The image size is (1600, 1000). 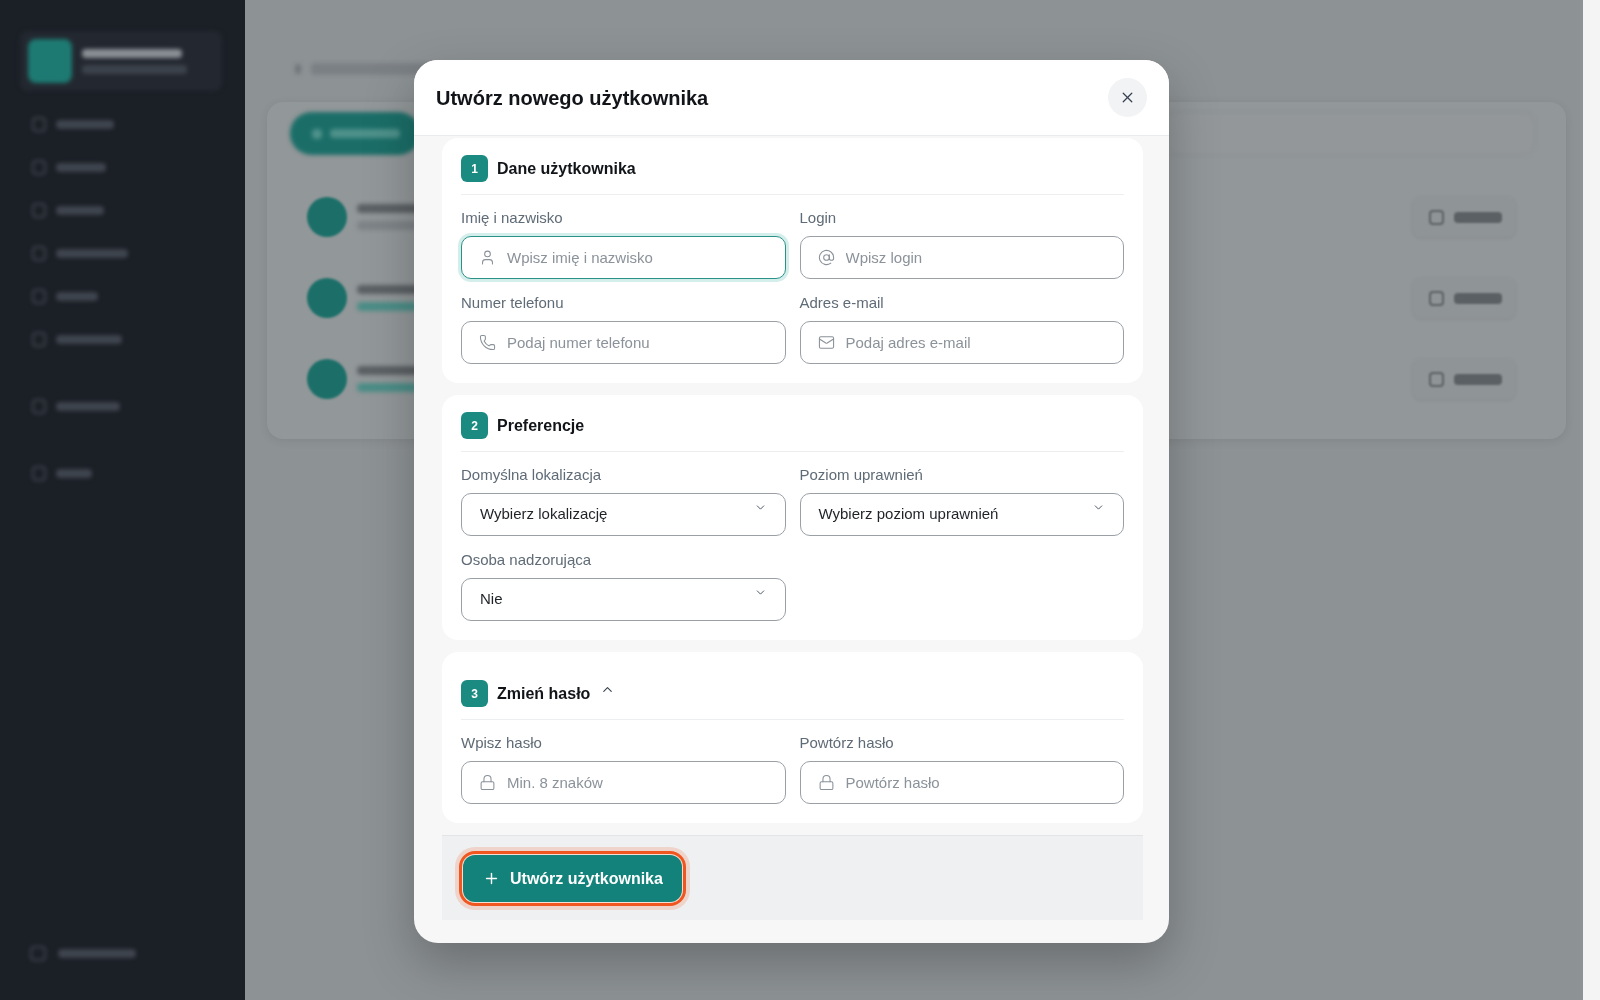 I want to click on step-number: 2, so click(x=474, y=425).